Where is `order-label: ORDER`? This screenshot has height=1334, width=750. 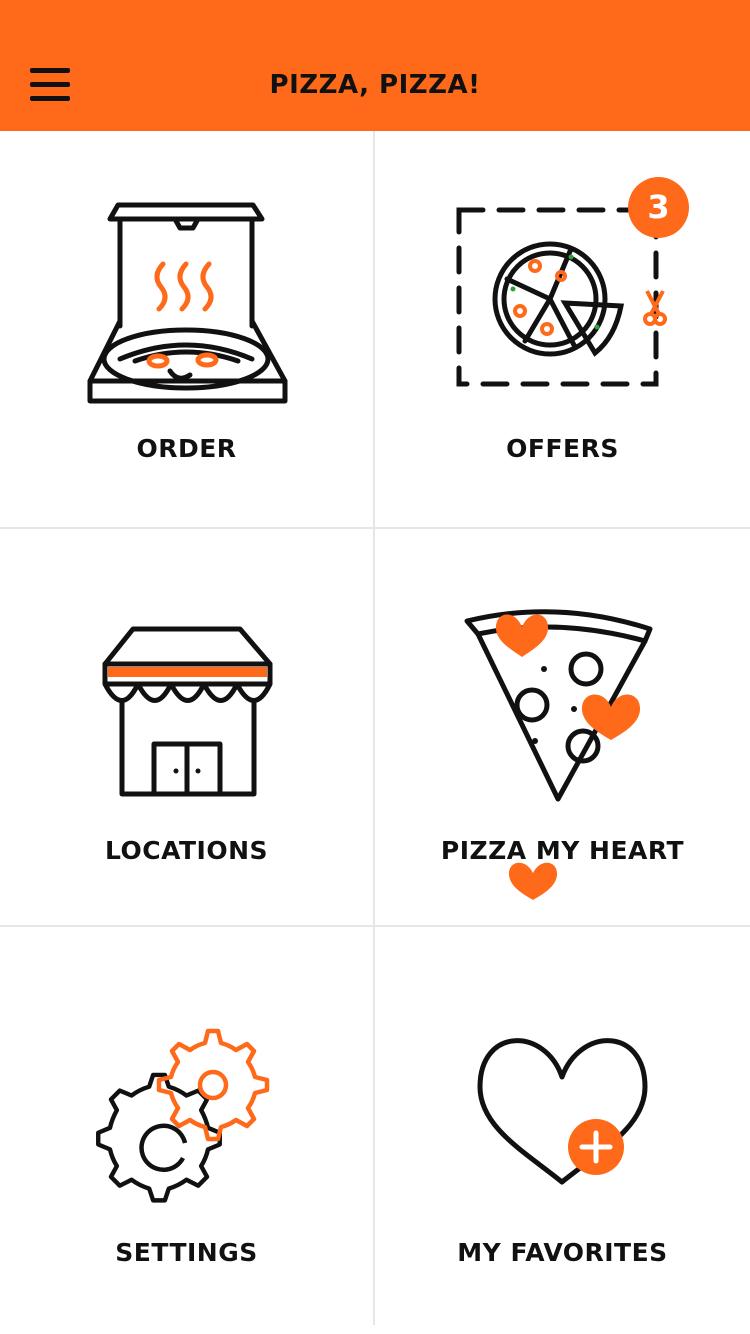
order-label: ORDER is located at coordinates (186, 448).